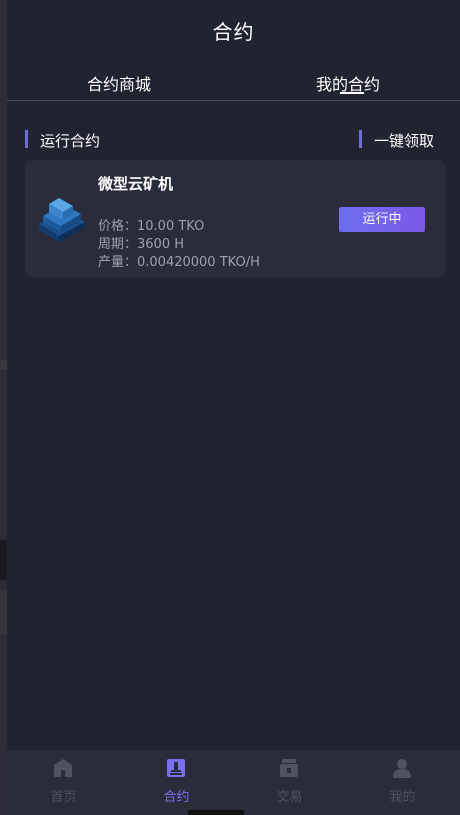  I want to click on nav-label-home: 首页, so click(63, 797).